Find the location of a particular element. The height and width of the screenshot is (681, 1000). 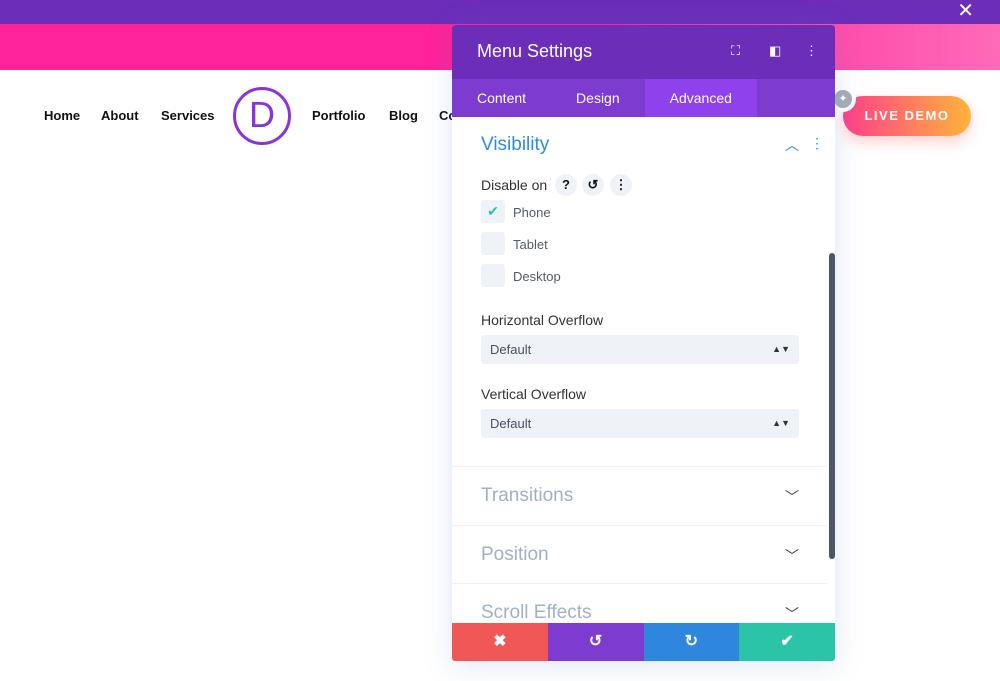

tablet-label: Tablet is located at coordinates (530, 244).